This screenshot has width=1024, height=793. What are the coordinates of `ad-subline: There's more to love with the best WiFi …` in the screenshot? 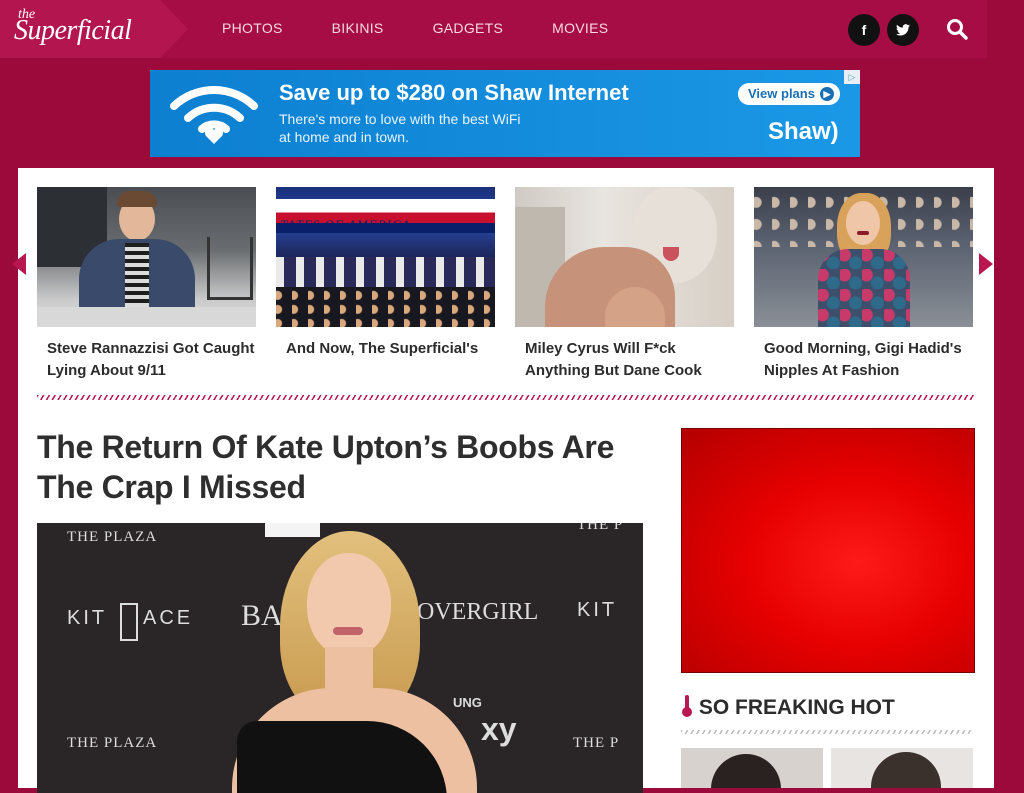 It's located at (400, 128).